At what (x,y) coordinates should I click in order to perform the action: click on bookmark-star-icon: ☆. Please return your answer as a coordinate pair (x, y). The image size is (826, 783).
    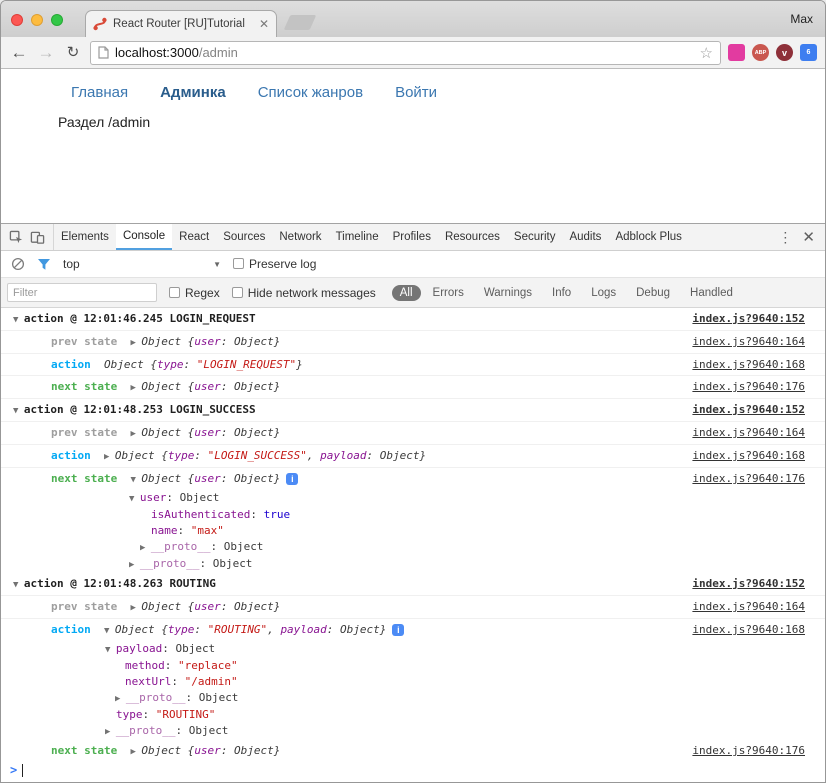
    Looking at the image, I should click on (706, 53).